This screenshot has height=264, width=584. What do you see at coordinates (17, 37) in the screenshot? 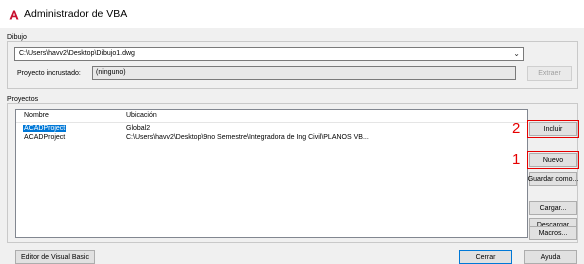
I see `drawing-group-label: Dibujo` at bounding box center [17, 37].